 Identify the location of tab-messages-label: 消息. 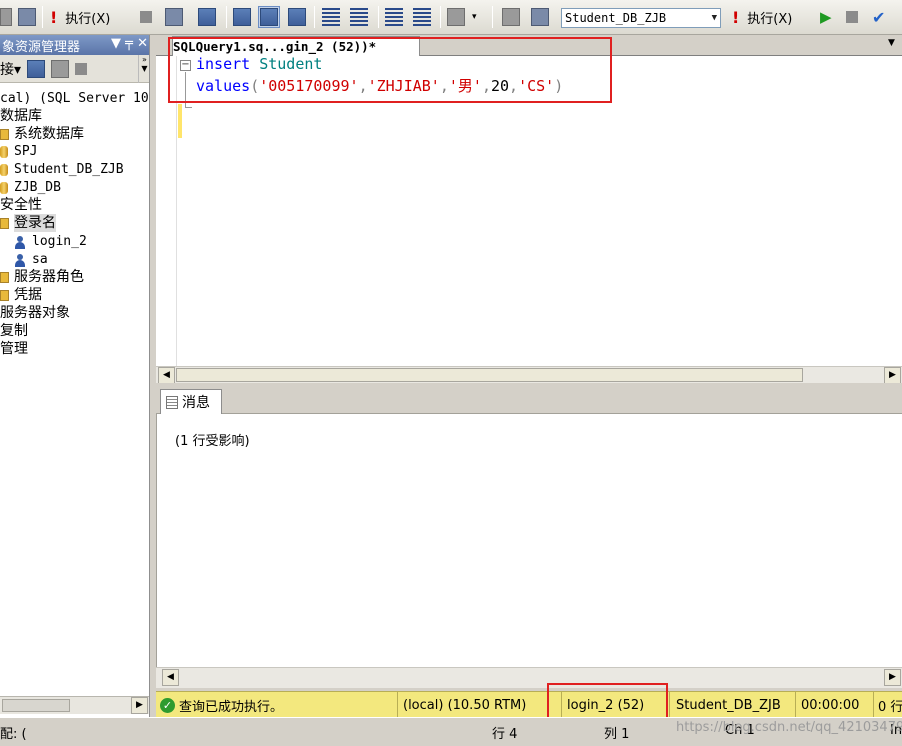
(196, 403).